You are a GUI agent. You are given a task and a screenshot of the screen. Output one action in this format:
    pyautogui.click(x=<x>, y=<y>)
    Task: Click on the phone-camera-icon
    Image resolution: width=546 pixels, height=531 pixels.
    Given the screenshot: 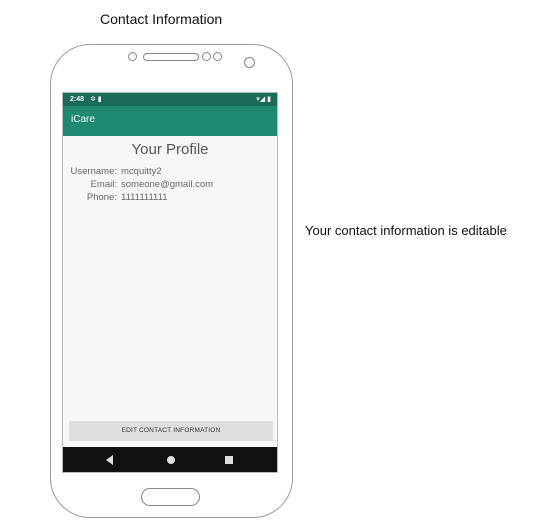 What is the action you would take?
    pyautogui.click(x=249, y=62)
    